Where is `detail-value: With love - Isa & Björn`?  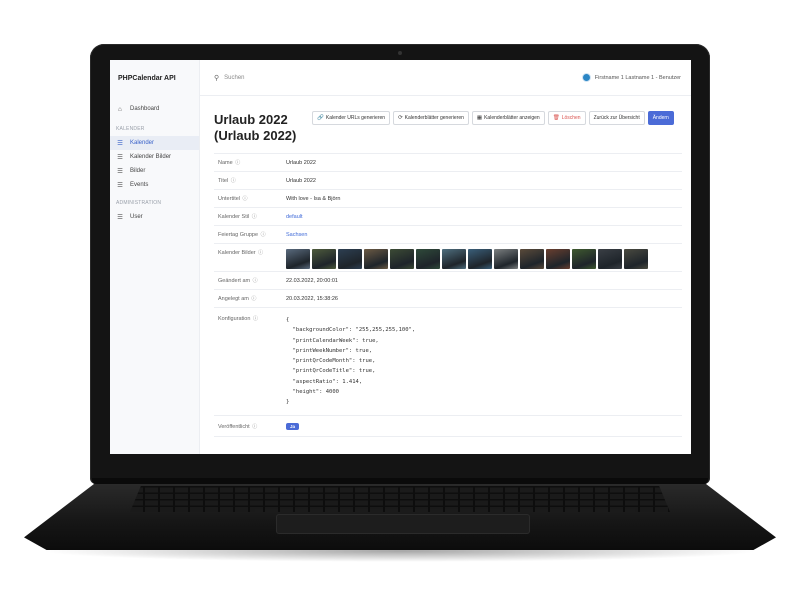 detail-value: With love - Isa & Björn is located at coordinates (313, 198).